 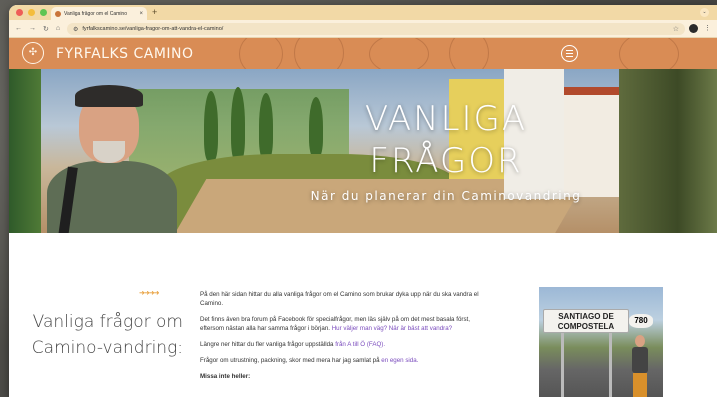 I want to click on close-window-button, so click(x=19, y=12).